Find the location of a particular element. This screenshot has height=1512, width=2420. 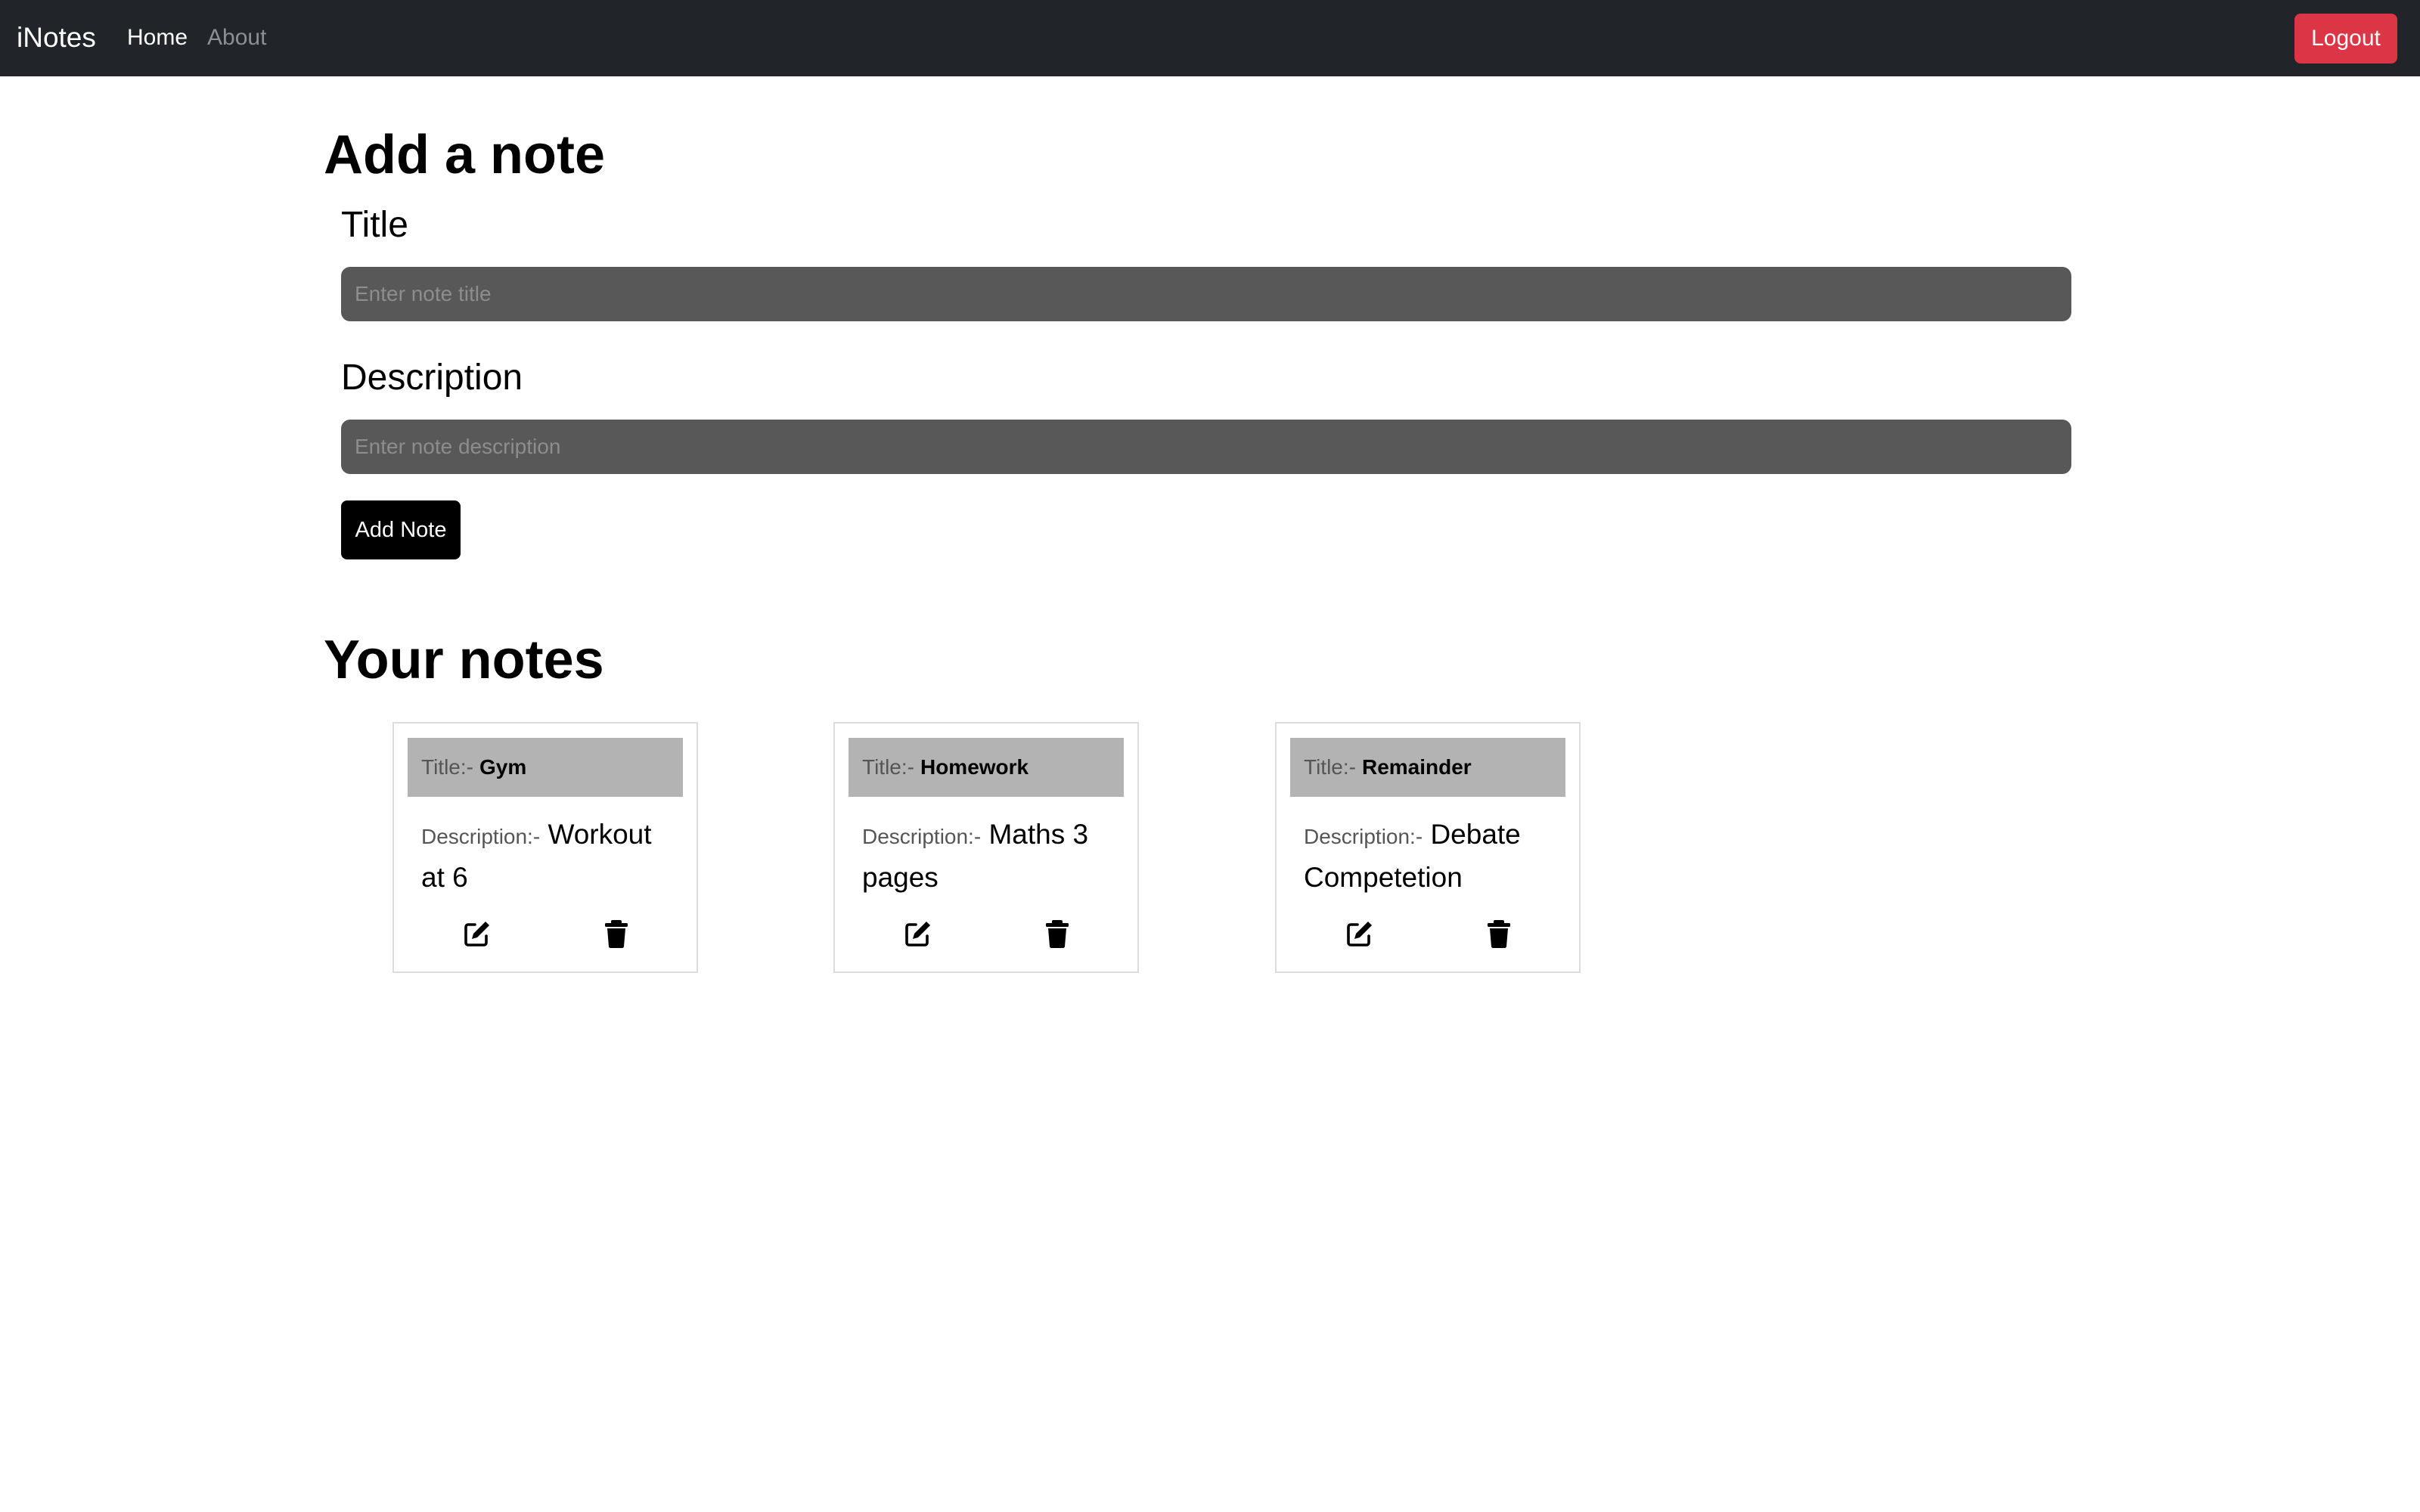

nav-link-home: Home is located at coordinates (157, 38).